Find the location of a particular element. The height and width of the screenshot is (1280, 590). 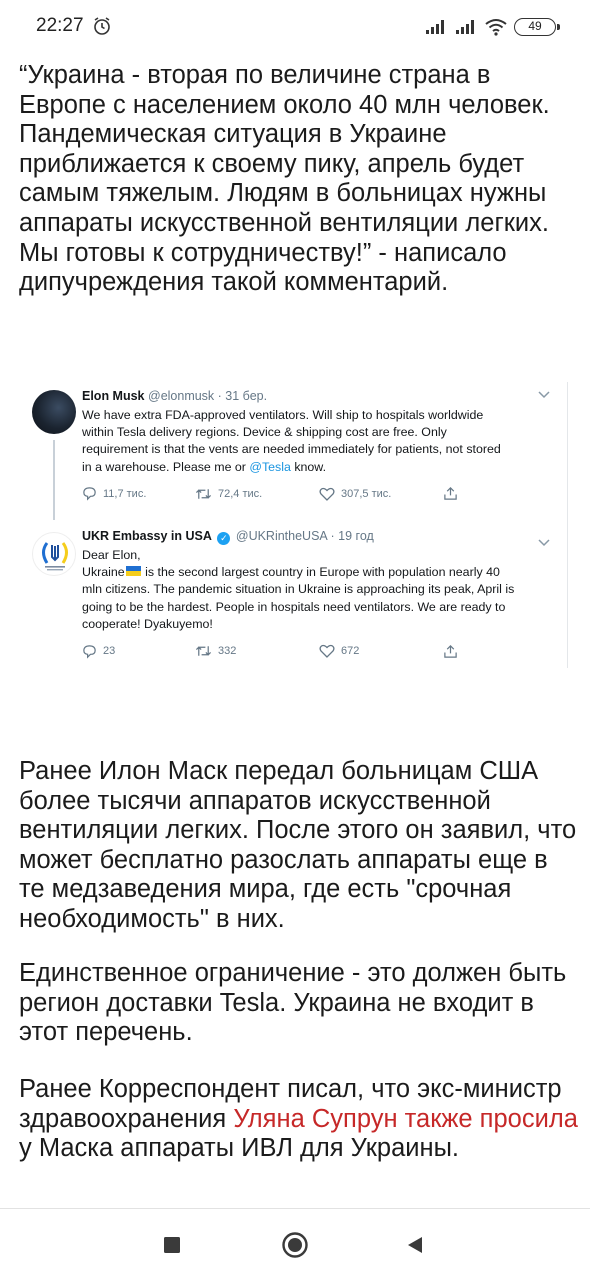

like-action: 307,5 тис. is located at coordinates (381, 494).